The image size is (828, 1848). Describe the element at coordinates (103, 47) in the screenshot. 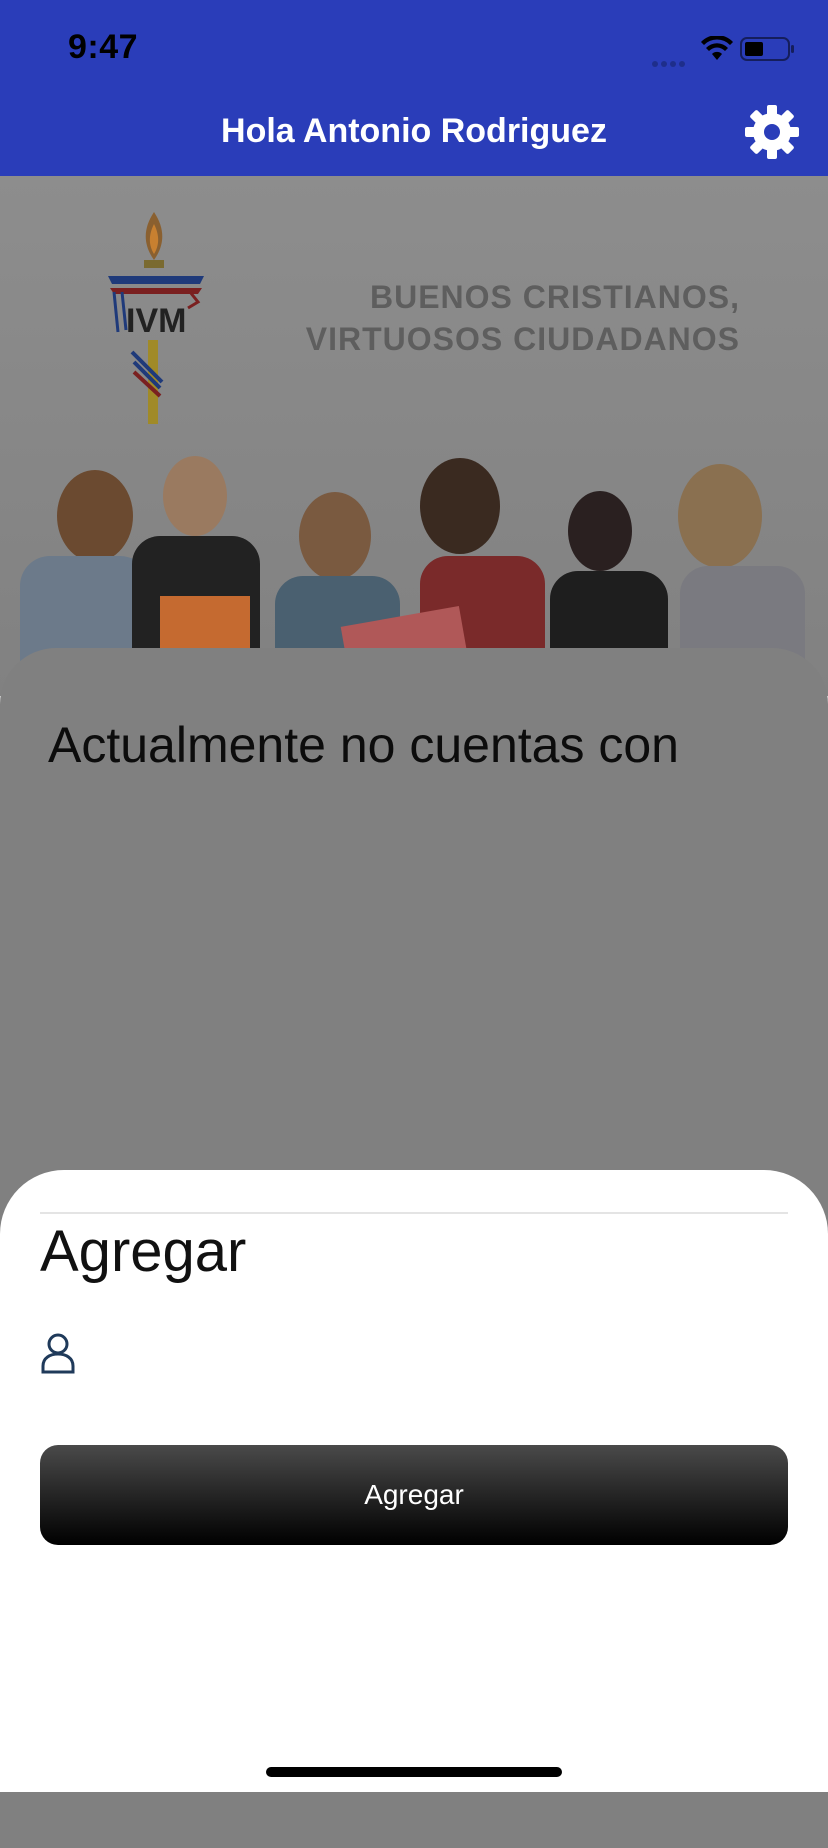

I see `status-time: 9:47` at that location.